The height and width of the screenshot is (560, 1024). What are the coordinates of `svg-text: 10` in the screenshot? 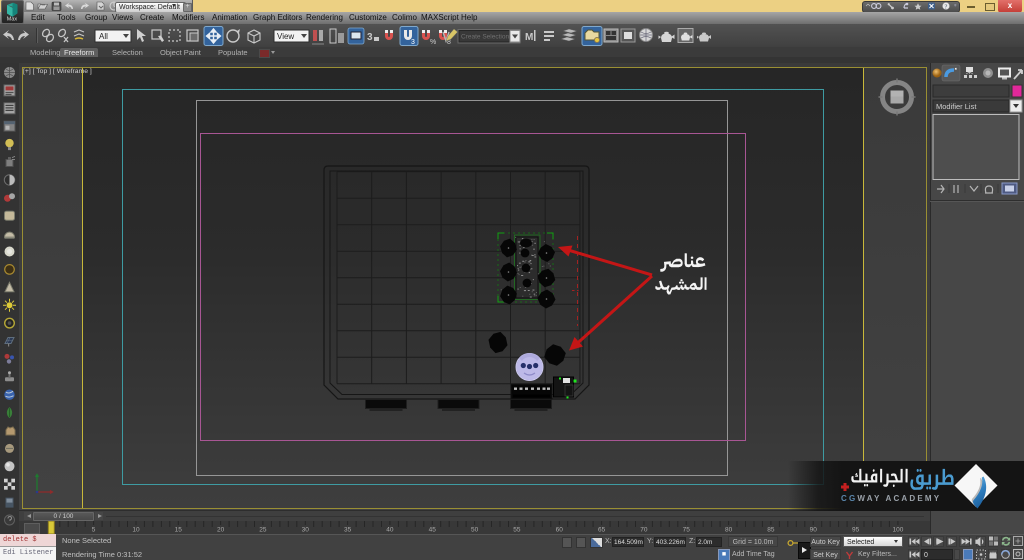 It's located at (136, 530).